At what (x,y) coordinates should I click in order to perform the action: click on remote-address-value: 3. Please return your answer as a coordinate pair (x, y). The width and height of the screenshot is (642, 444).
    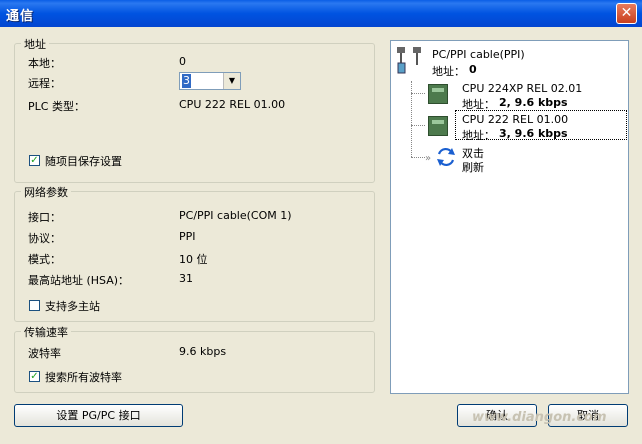
    Looking at the image, I should click on (186, 81).